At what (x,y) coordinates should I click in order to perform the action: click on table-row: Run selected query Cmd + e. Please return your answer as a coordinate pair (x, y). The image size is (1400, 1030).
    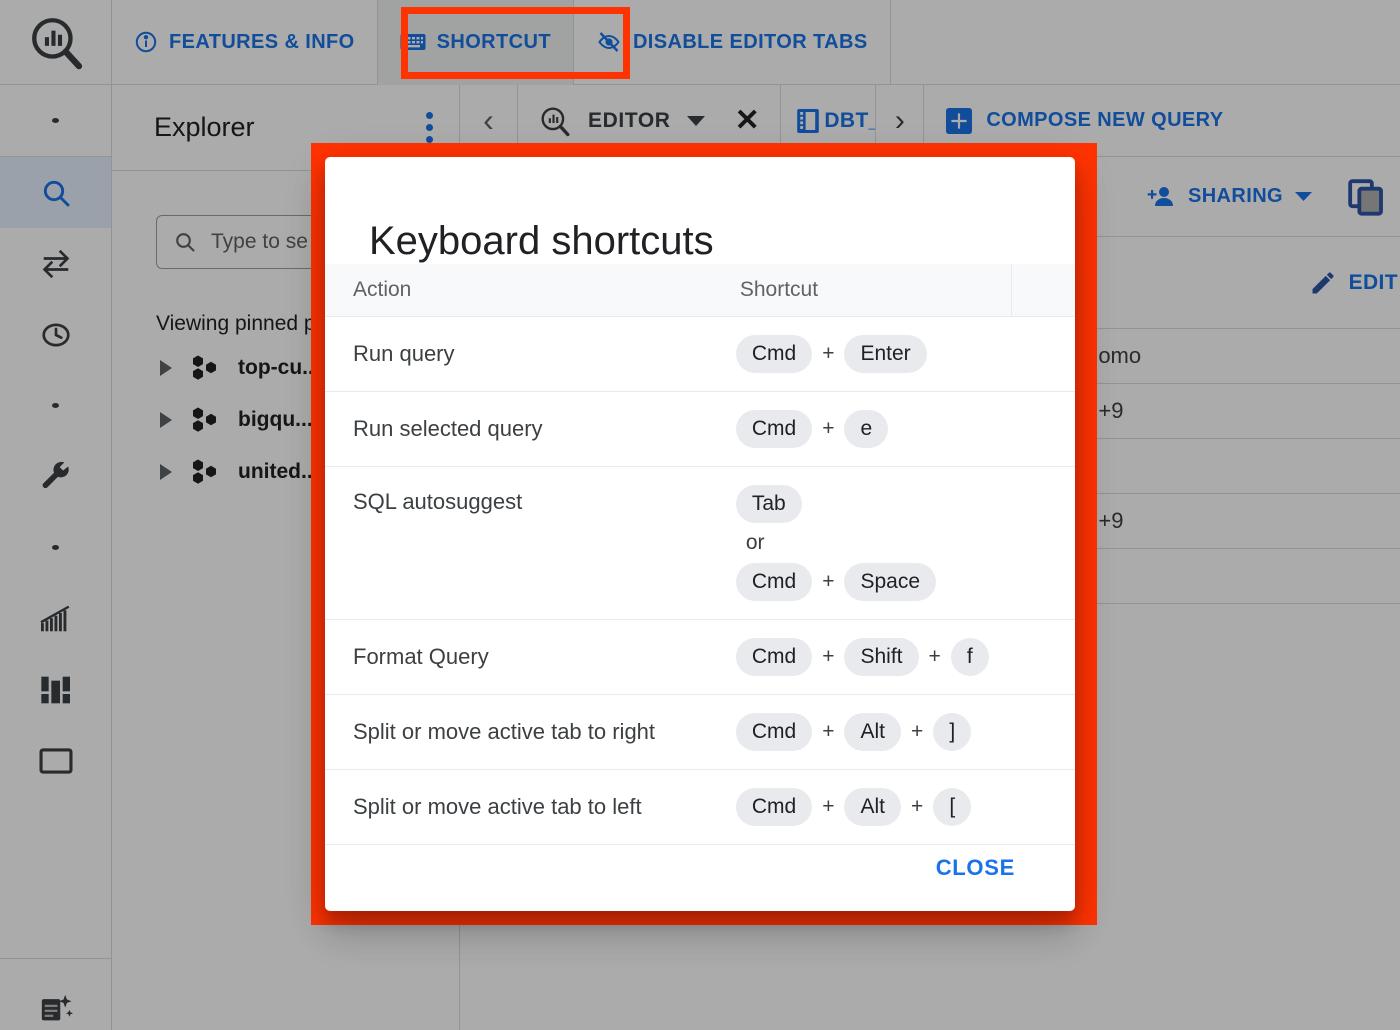
    Looking at the image, I should click on (700, 429).